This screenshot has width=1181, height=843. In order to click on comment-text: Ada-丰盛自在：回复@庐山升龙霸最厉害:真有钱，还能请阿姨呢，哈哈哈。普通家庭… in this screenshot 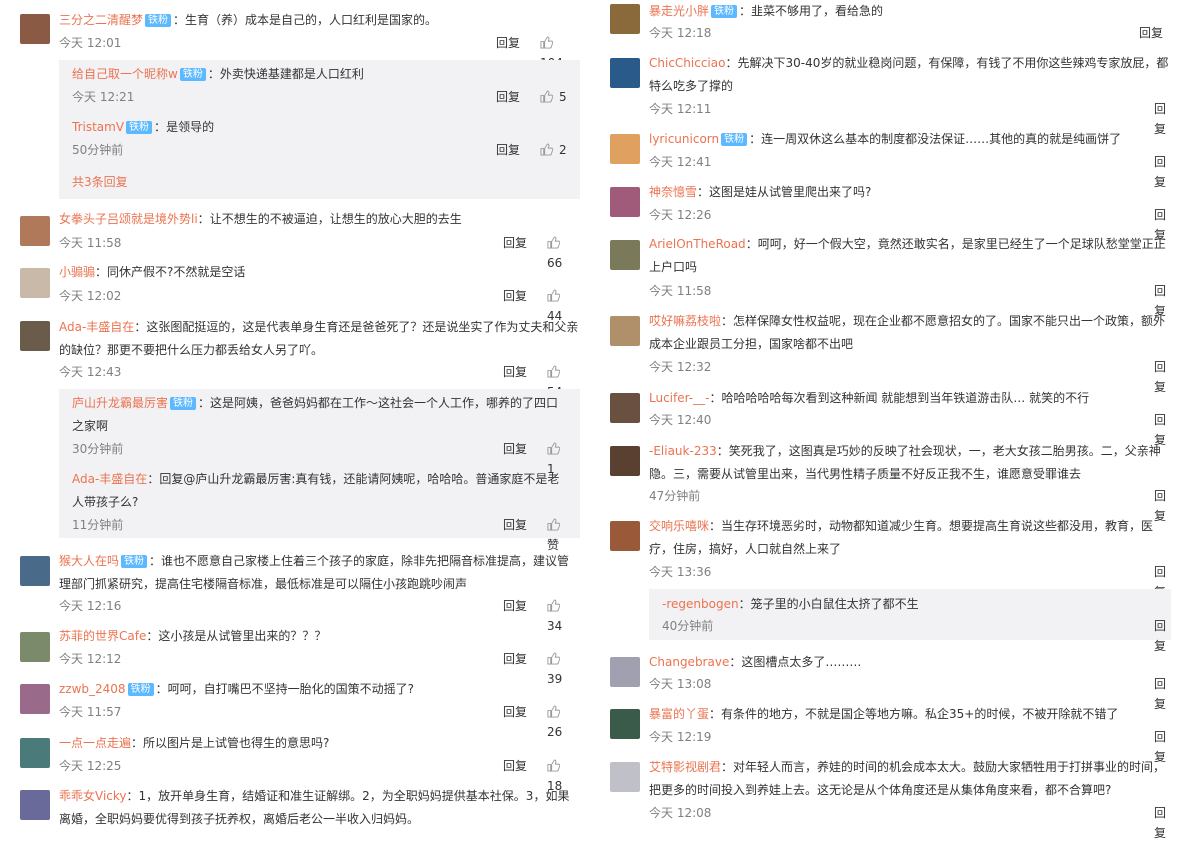, I will do `click(321, 491)`.